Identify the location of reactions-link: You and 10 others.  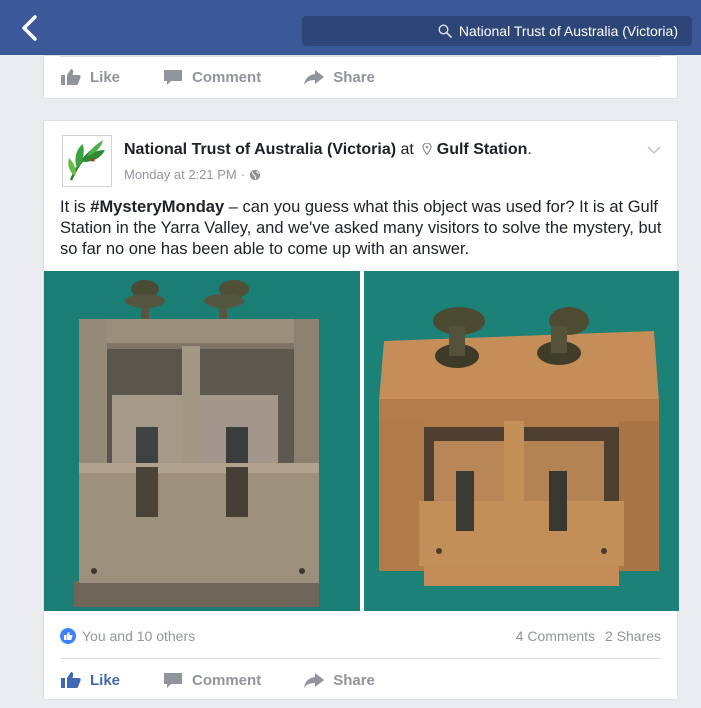
(127, 636).